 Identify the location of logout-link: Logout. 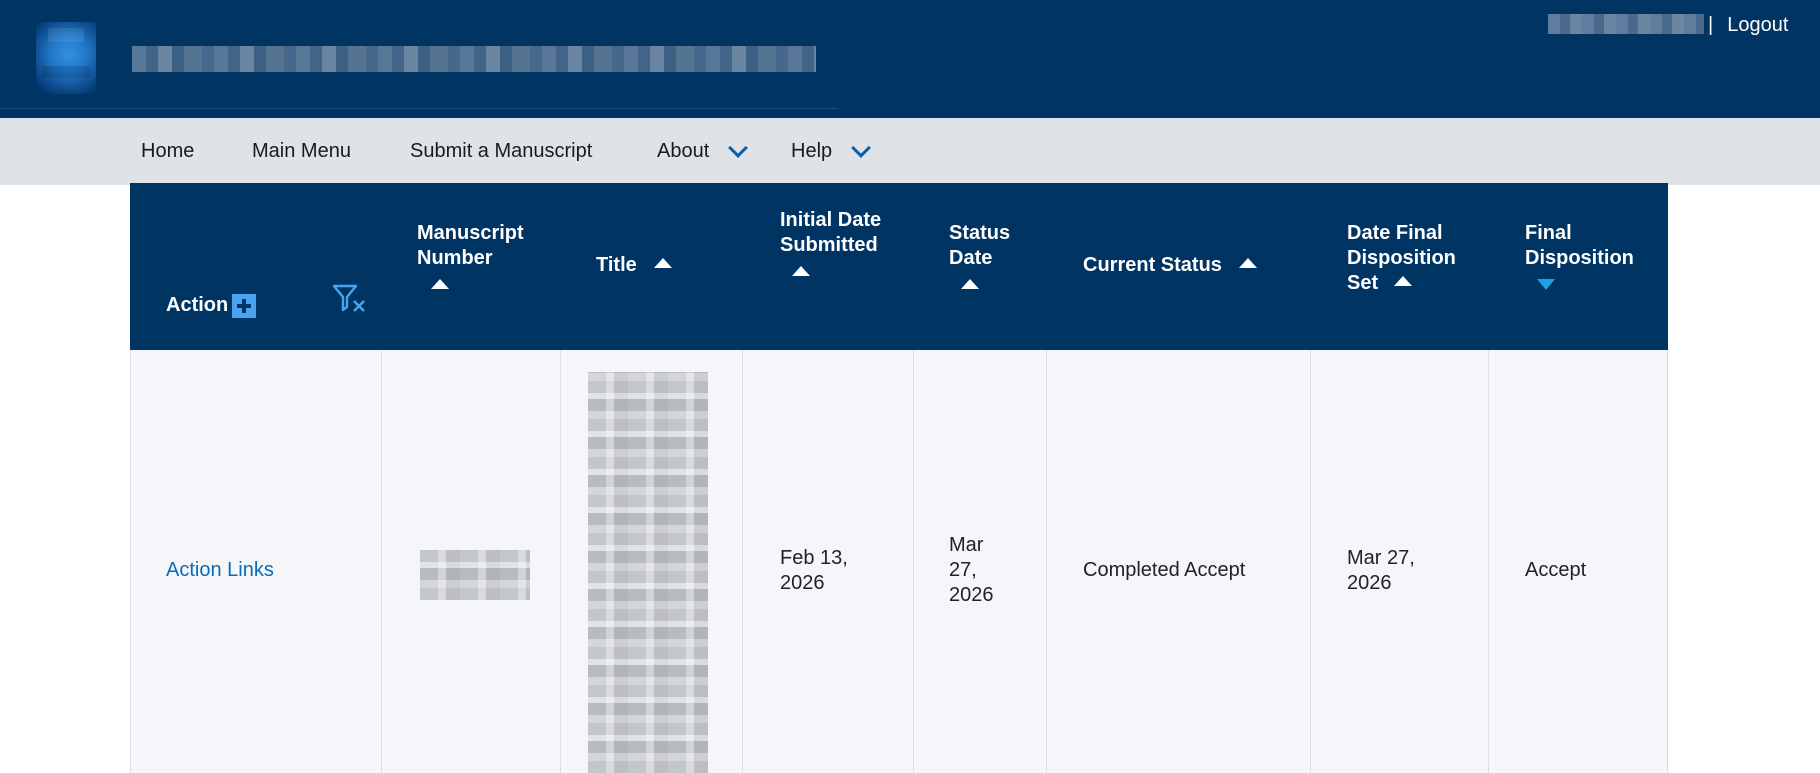
(1757, 25).